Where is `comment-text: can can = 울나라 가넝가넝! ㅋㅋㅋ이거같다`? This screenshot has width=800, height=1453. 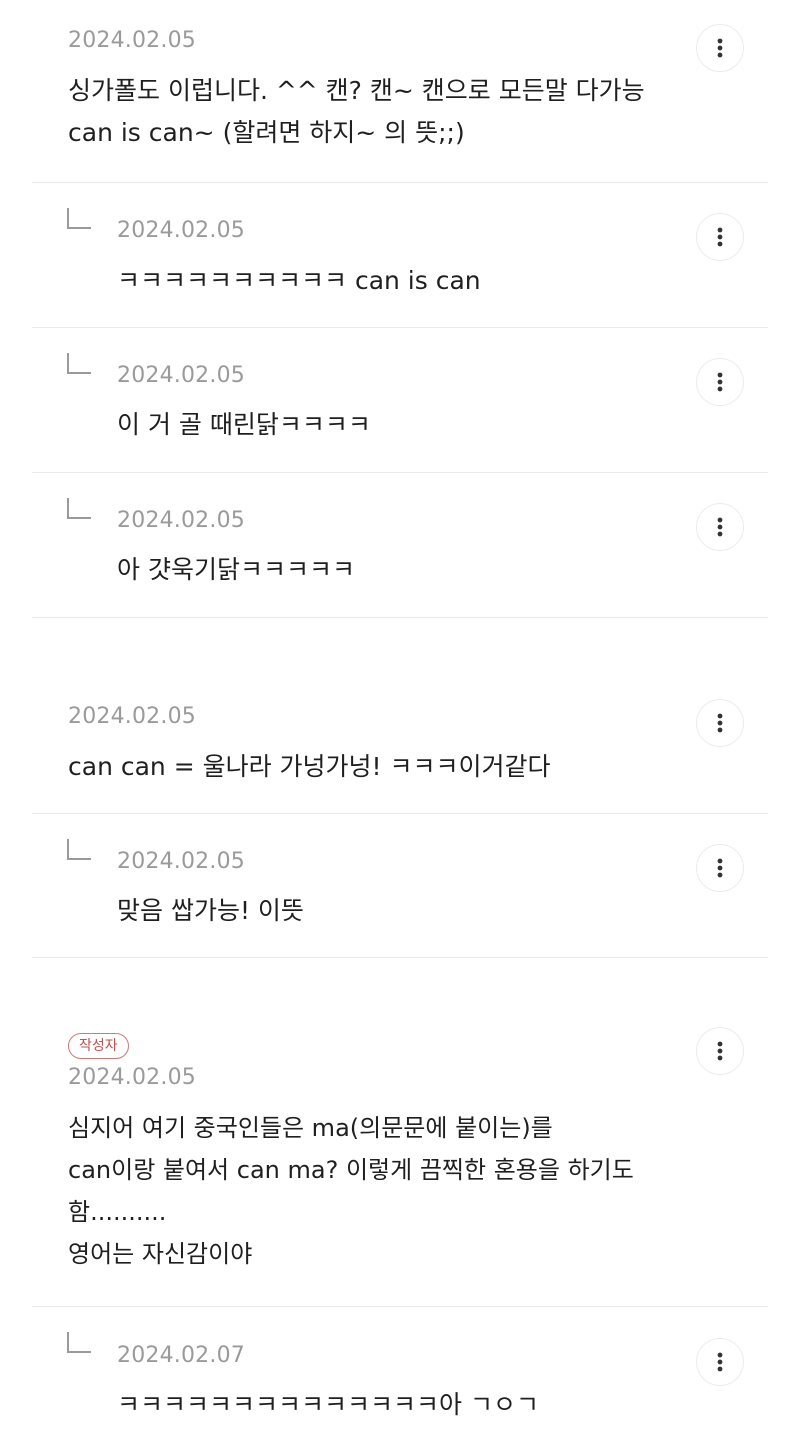 comment-text: can can = 울나라 가넝가넝! ㅋㅋㅋ이거같다 is located at coordinates (309, 766).